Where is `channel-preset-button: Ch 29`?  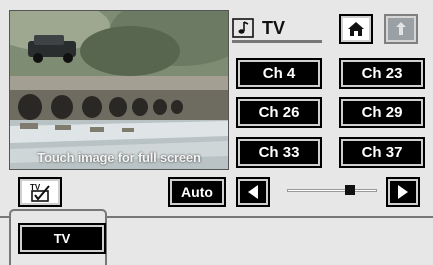 channel-preset-button: Ch 29 is located at coordinates (382, 112).